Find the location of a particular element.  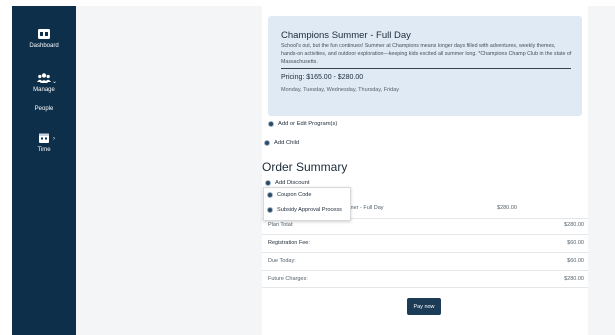

program-title: Champions Summer - Full Day is located at coordinates (346, 35).